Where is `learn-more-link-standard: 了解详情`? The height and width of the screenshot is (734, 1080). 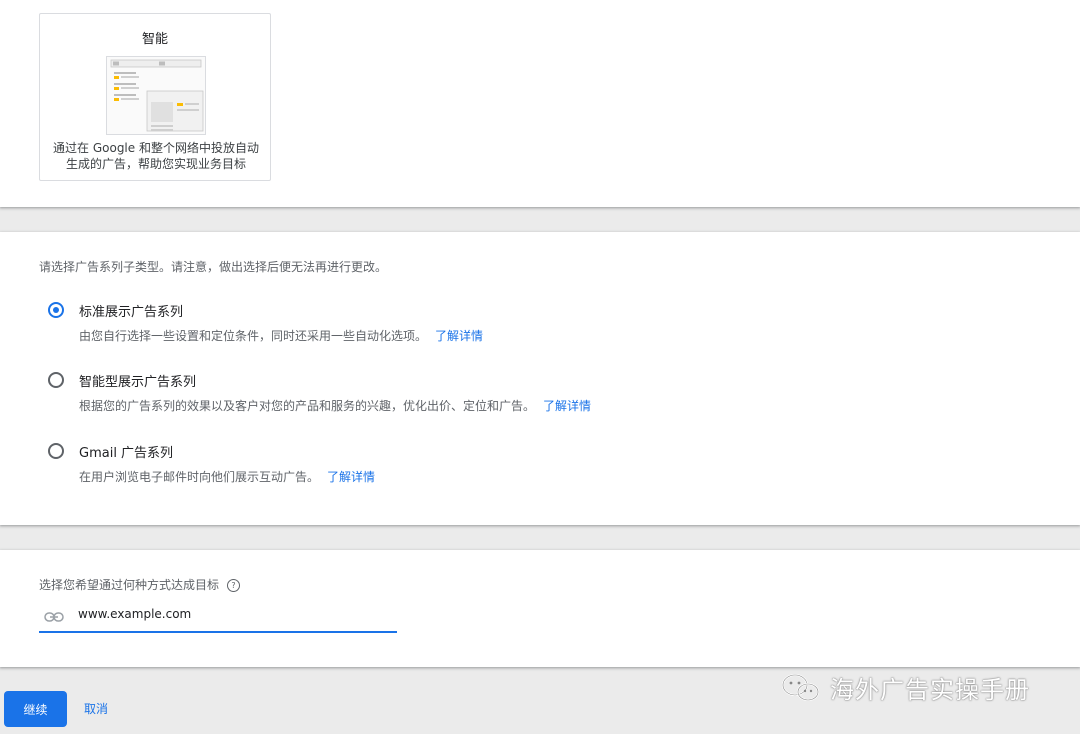 learn-more-link-standard: 了解详情 is located at coordinates (459, 336).